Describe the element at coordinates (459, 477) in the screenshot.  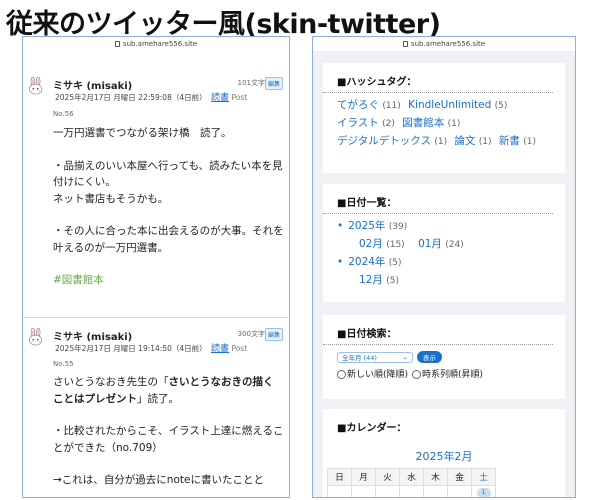
I see `weekday-label: 金` at that location.